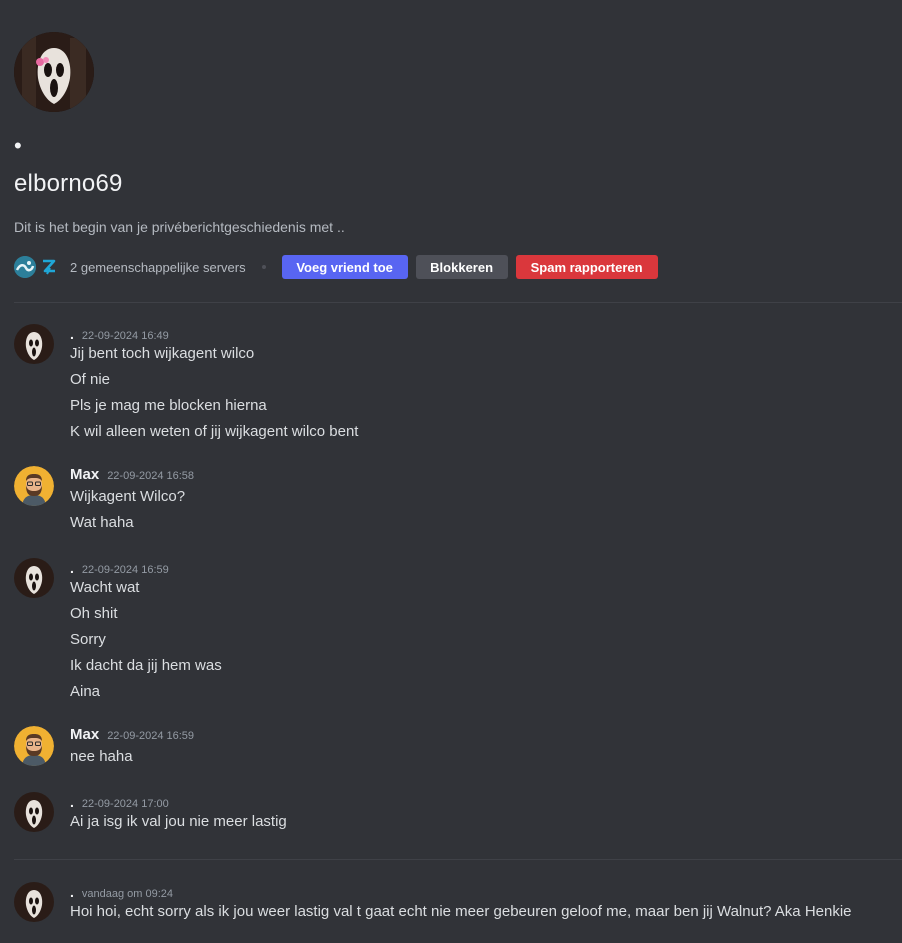 This screenshot has width=902, height=943. What do you see at coordinates (178, 821) in the screenshot?
I see `message-content: Ai ja isg ik val jou nie meer lastig` at bounding box center [178, 821].